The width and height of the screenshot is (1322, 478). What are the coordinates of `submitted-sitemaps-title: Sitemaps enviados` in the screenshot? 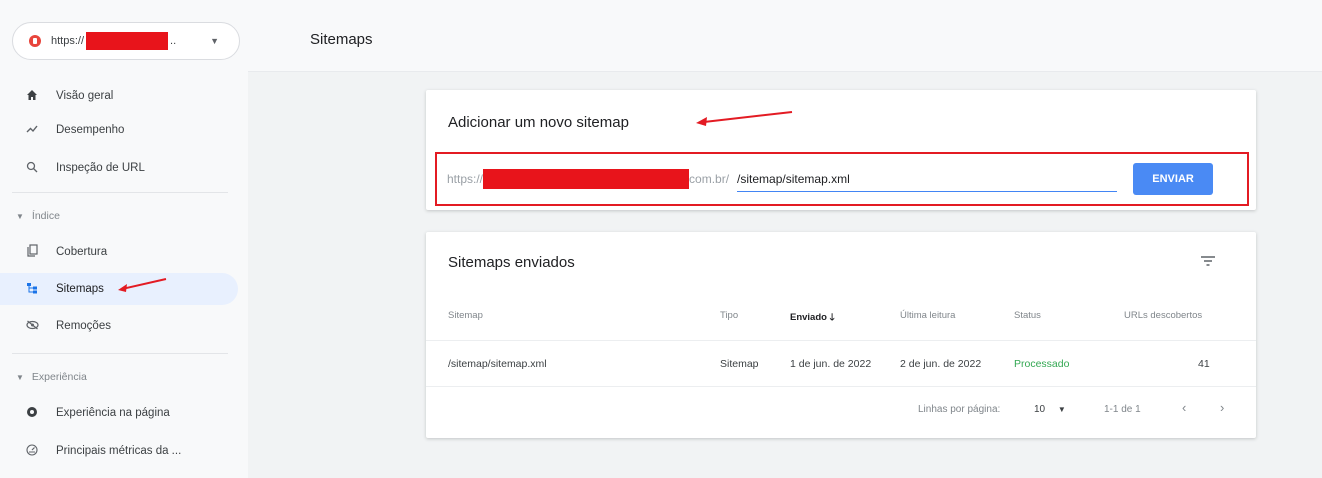 It's located at (511, 262).